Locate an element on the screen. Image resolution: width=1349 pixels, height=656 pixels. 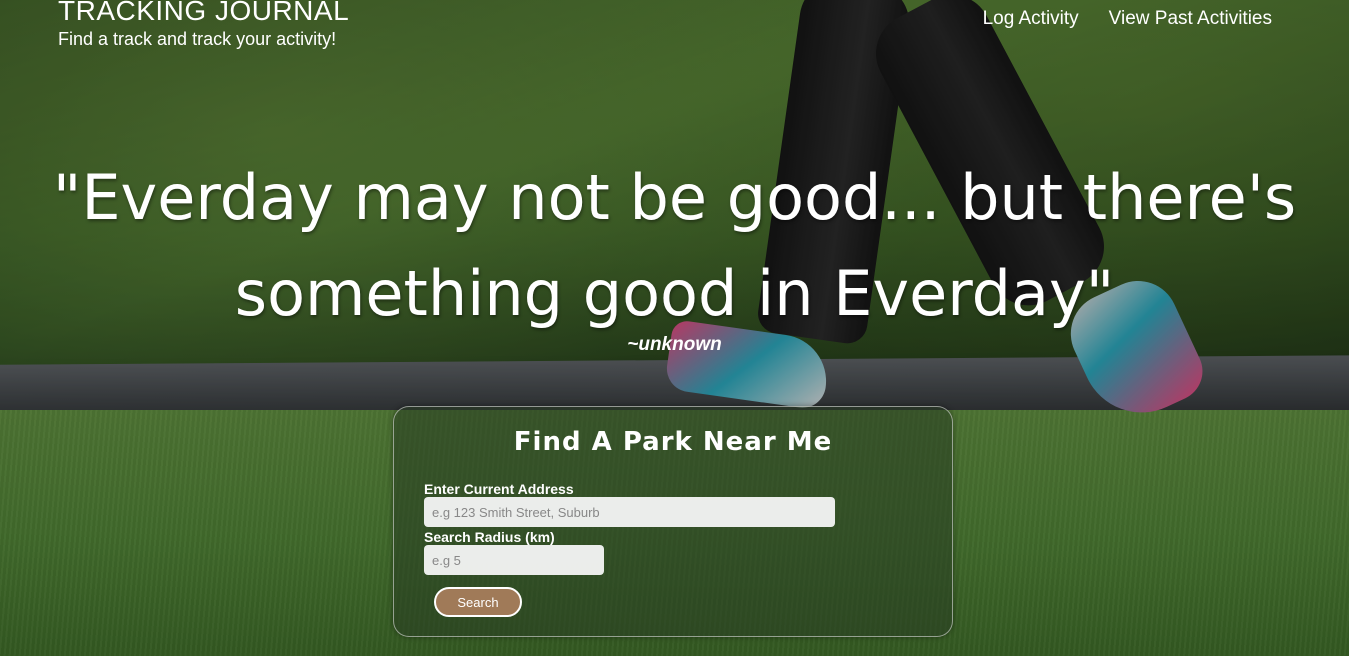
radius-label: Search Radius (km) is located at coordinates (489, 537).